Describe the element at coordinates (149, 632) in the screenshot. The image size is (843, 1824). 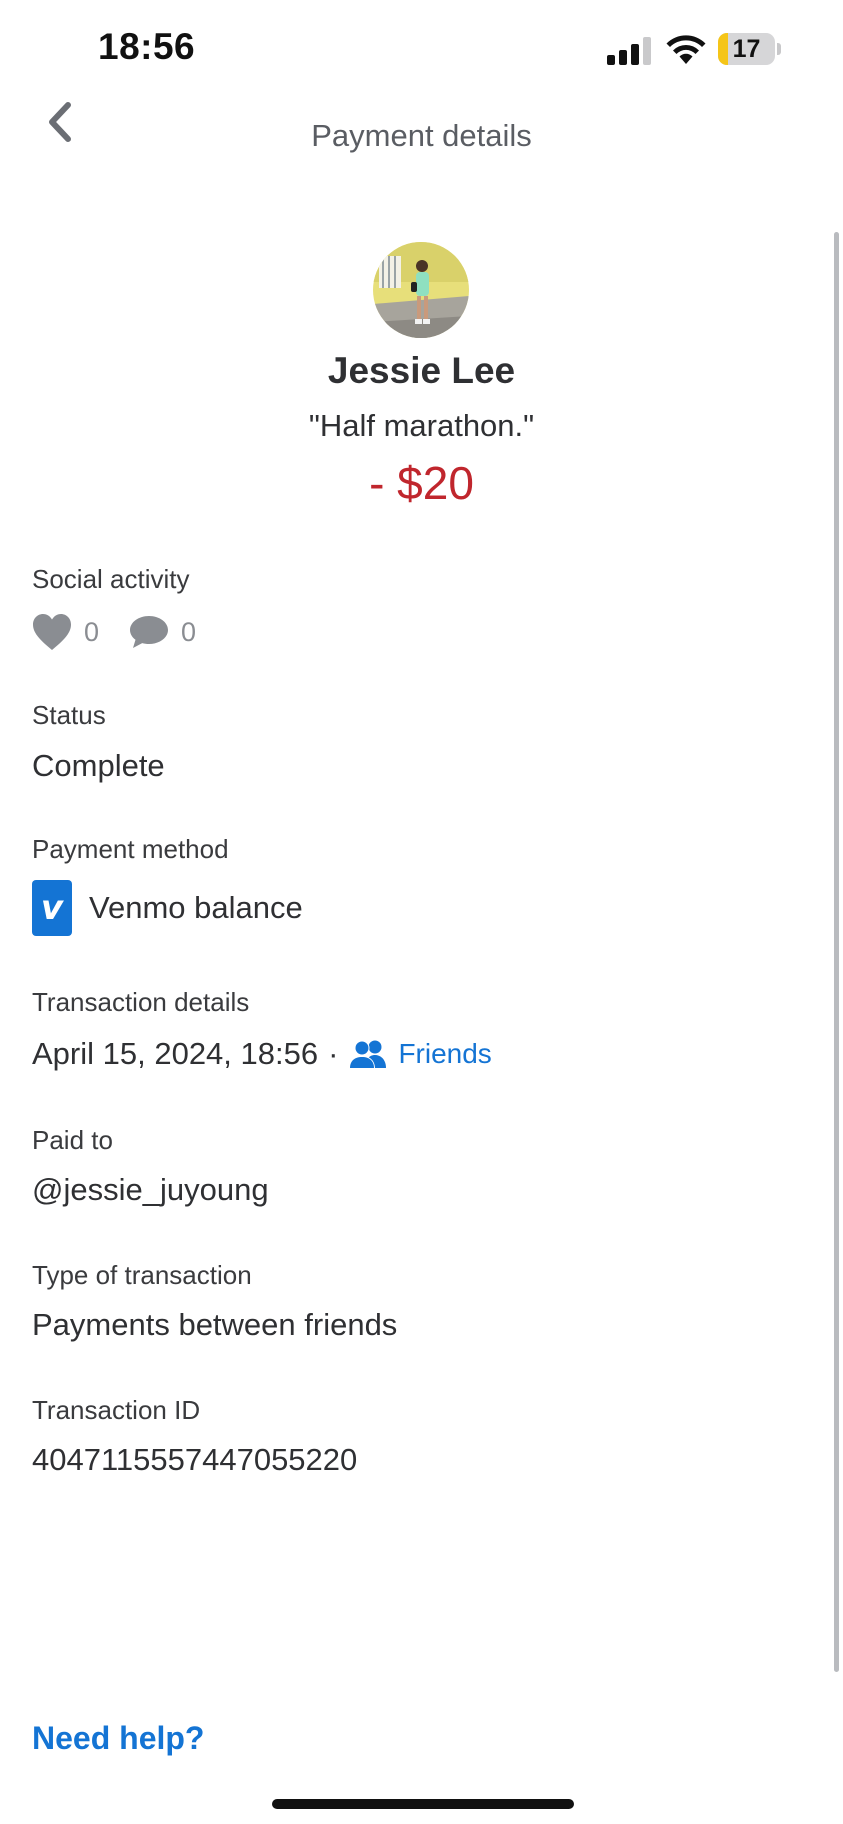
I see `comment-bubble-icon` at that location.